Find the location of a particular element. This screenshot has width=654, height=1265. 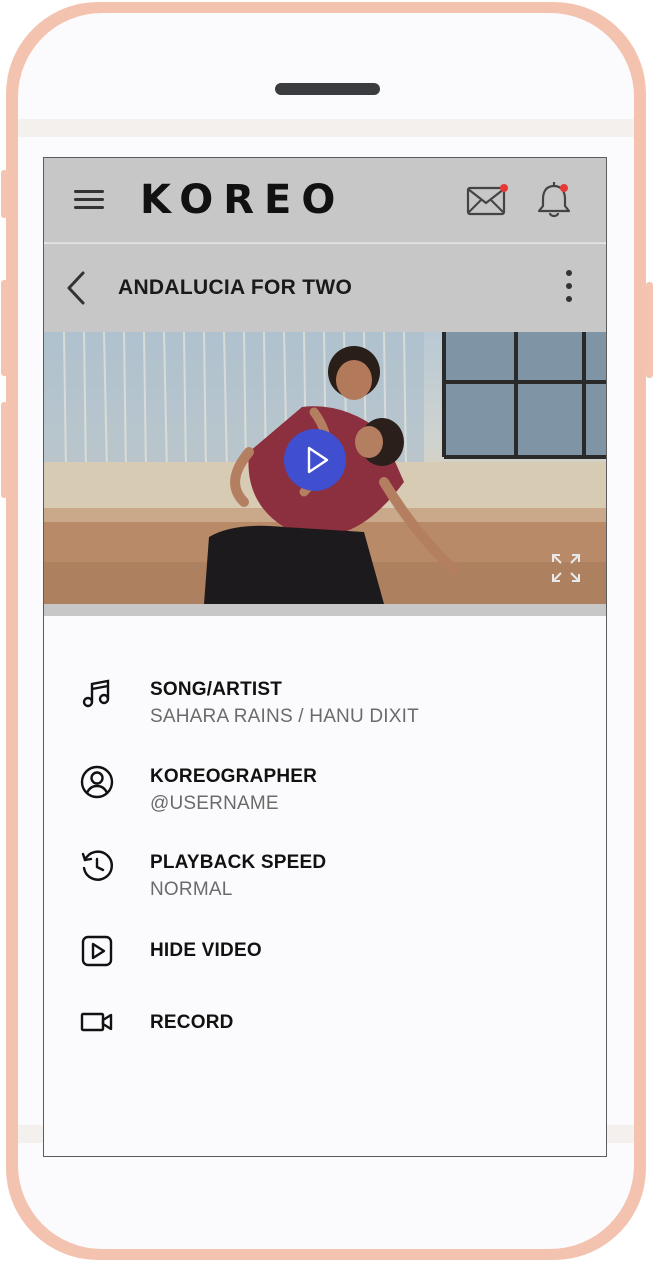

volume-down-button is located at coordinates (4, 450).